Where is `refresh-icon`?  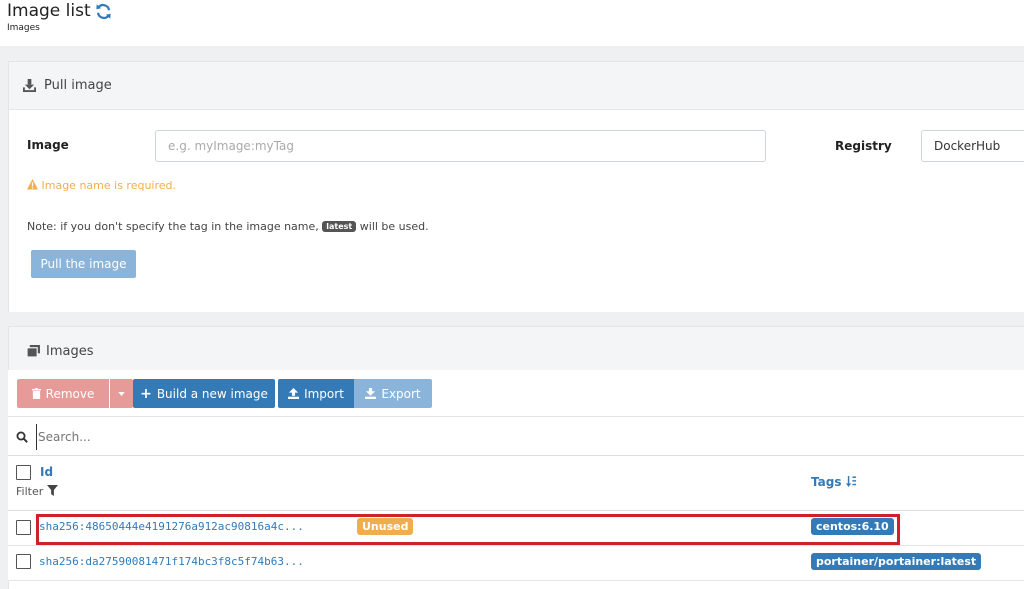 refresh-icon is located at coordinates (103, 11).